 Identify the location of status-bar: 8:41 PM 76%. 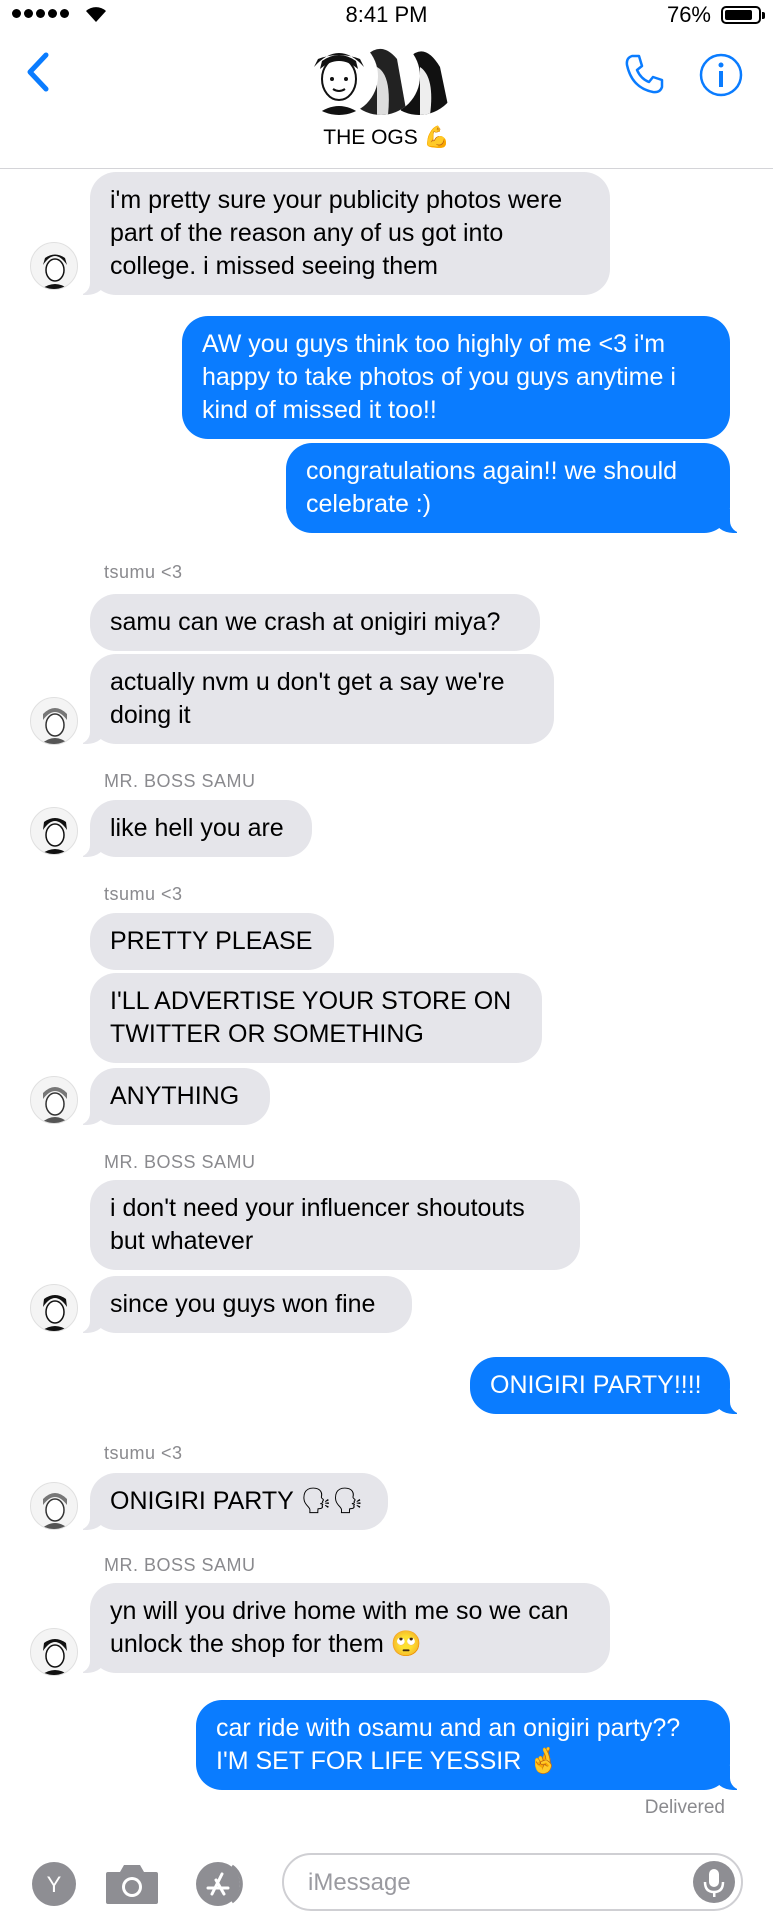
(386, 15).